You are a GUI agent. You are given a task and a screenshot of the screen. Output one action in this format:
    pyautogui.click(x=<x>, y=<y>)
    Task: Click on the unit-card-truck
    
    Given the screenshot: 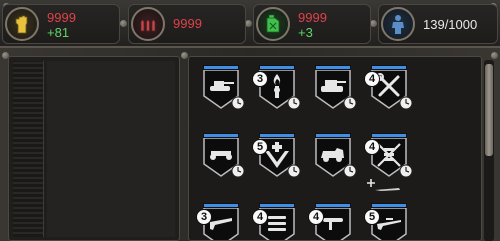 What is the action you would take?
    pyautogui.click(x=224, y=155)
    